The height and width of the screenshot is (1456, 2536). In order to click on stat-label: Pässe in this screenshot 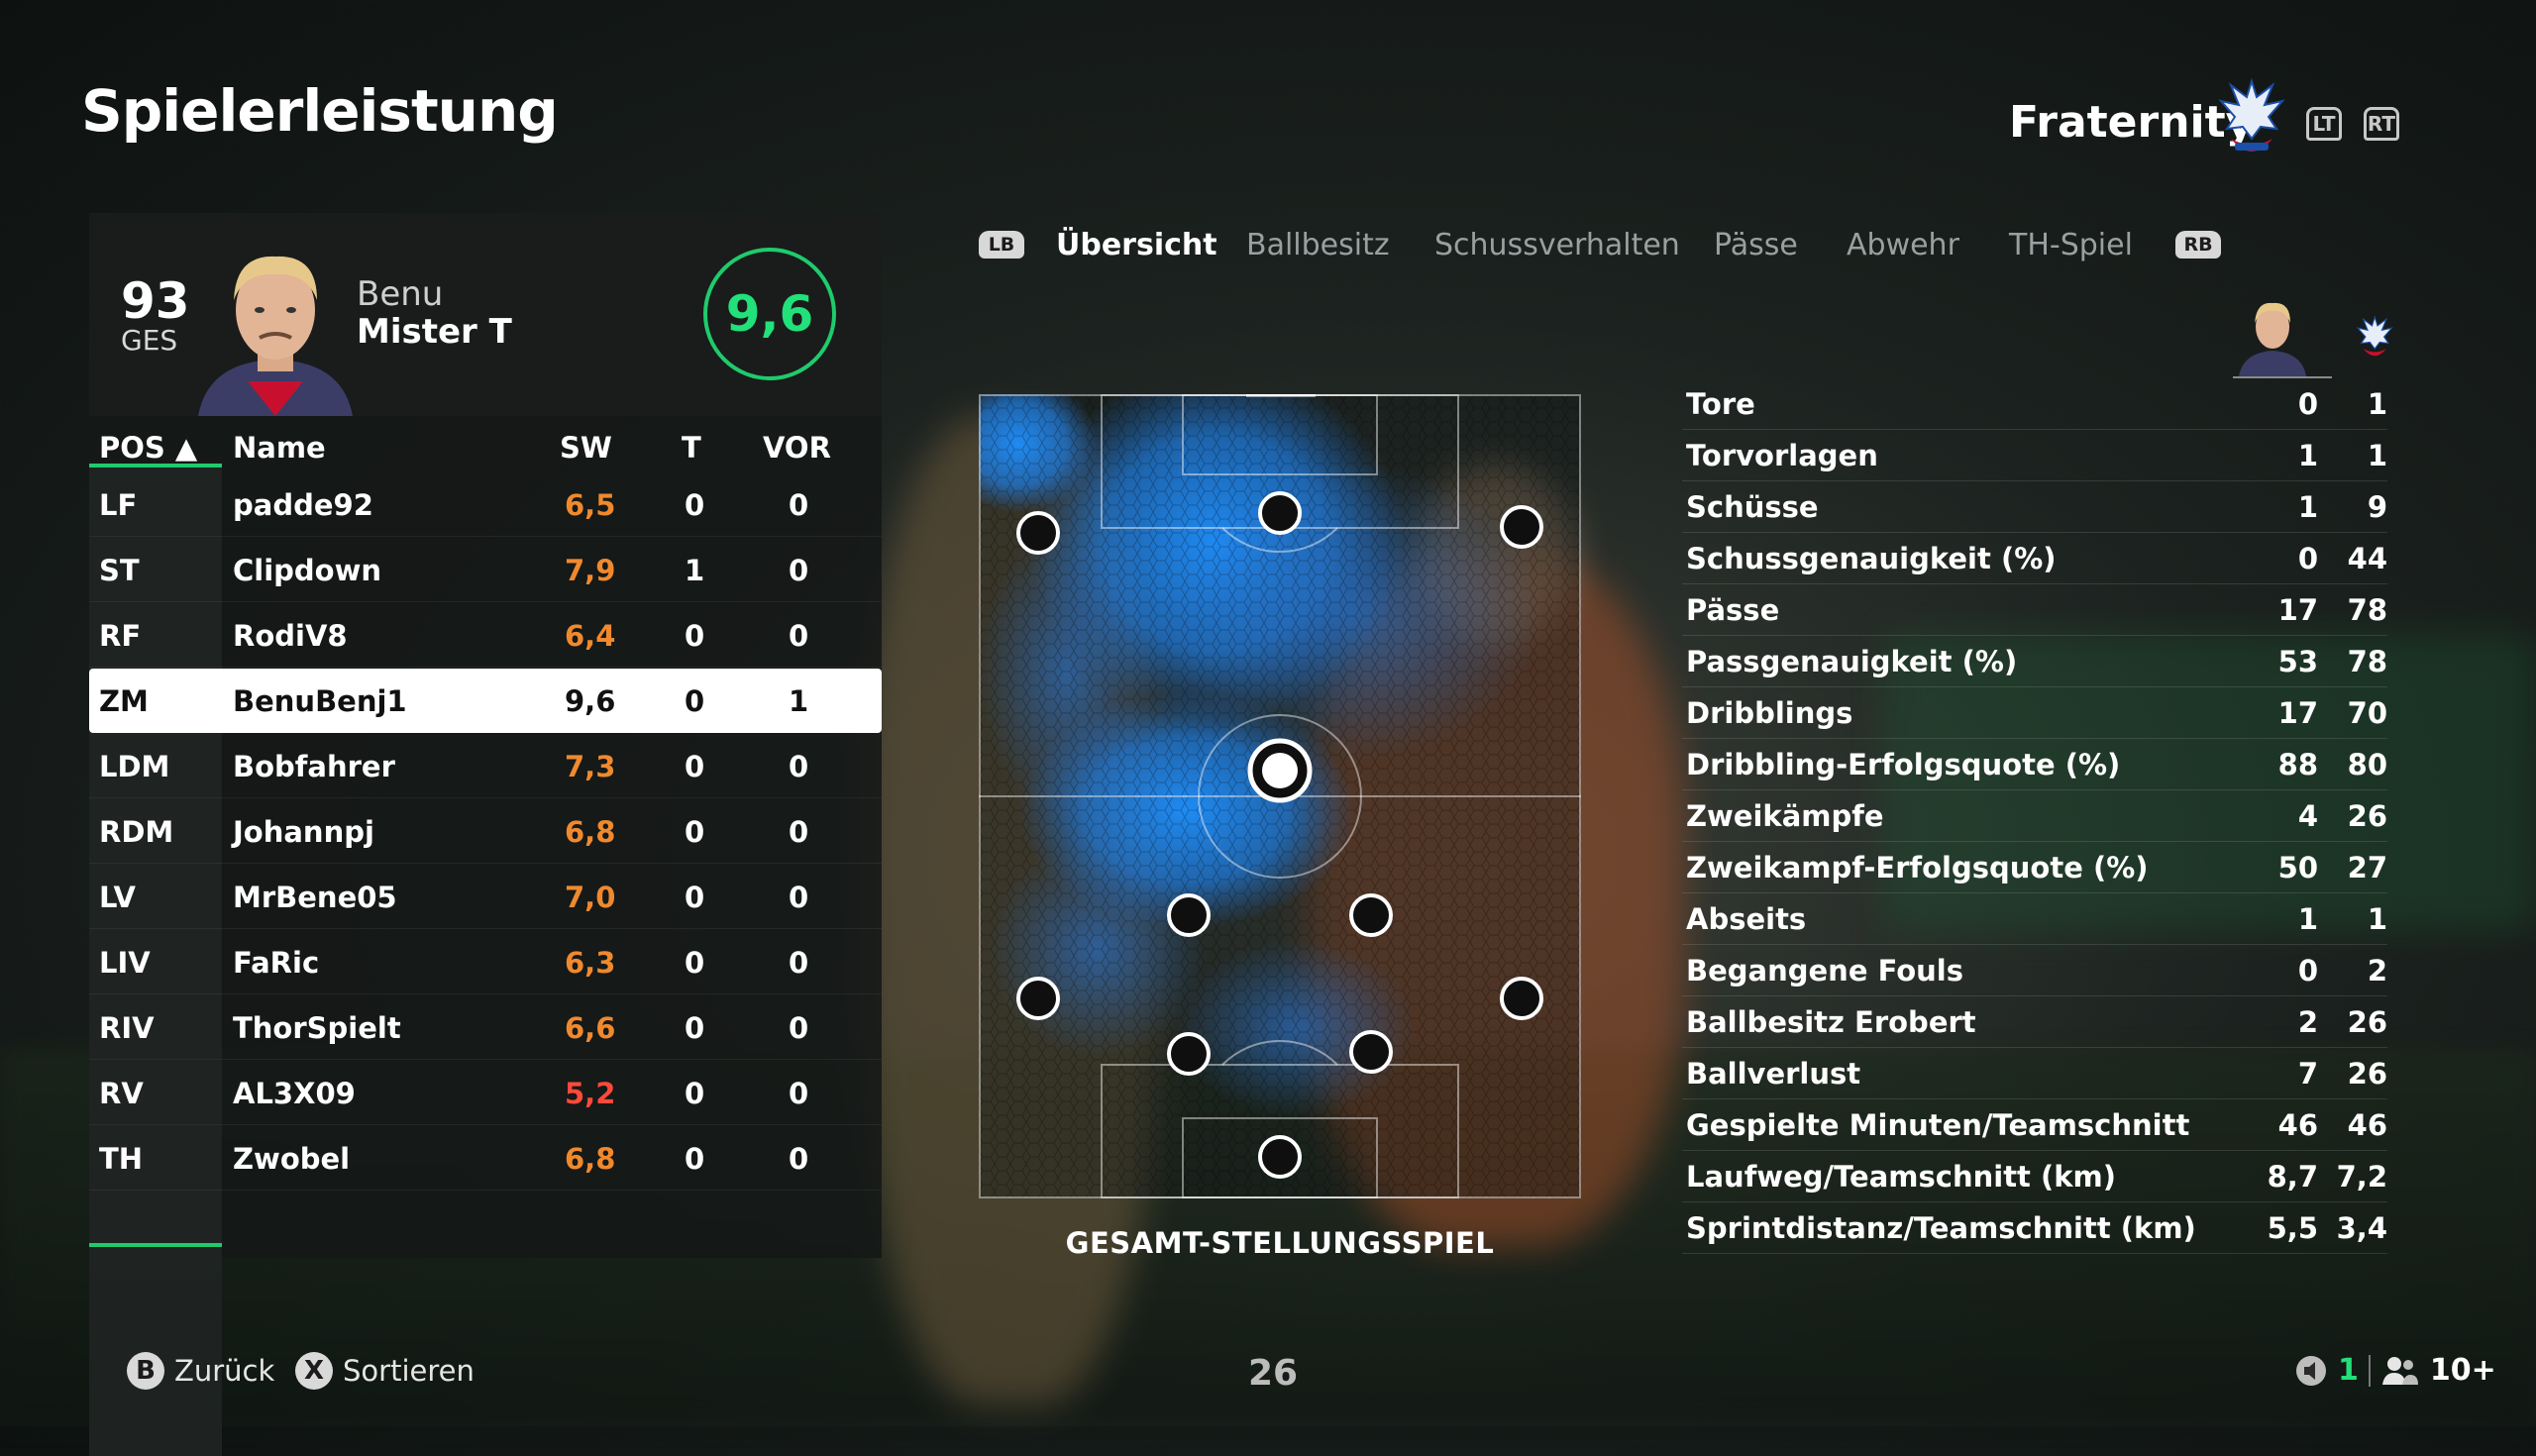, I will do `click(1733, 610)`.